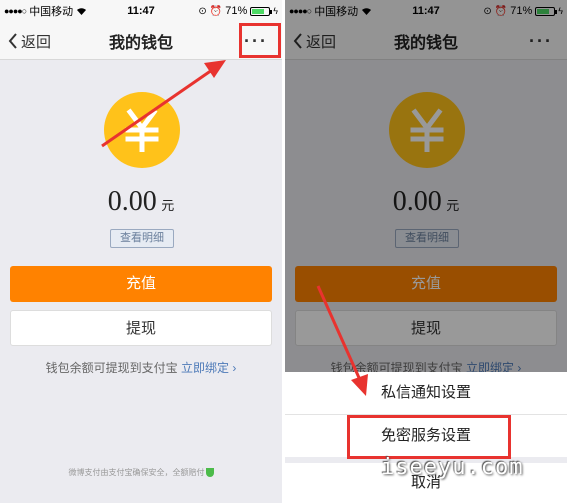 The width and height of the screenshot is (569, 503). What do you see at coordinates (429, 437) in the screenshot?
I see `password-free-highlight` at bounding box center [429, 437].